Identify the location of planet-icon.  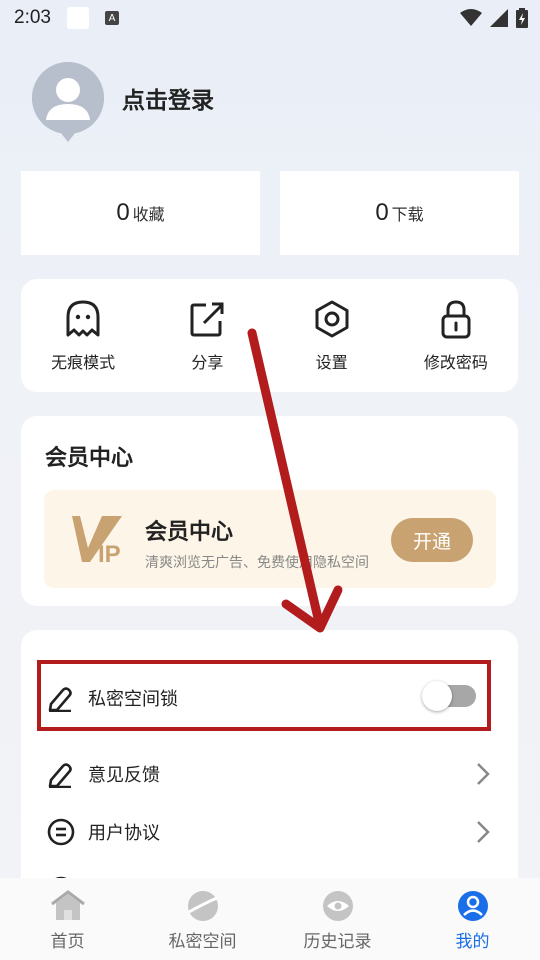
(202, 906).